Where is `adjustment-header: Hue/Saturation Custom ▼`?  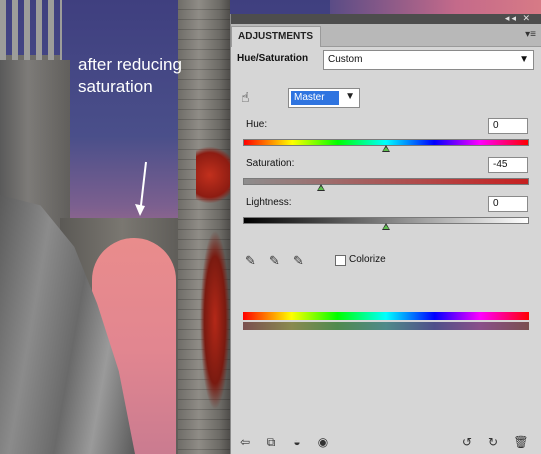 adjustment-header: Hue/Saturation Custom ▼ is located at coordinates (386, 60).